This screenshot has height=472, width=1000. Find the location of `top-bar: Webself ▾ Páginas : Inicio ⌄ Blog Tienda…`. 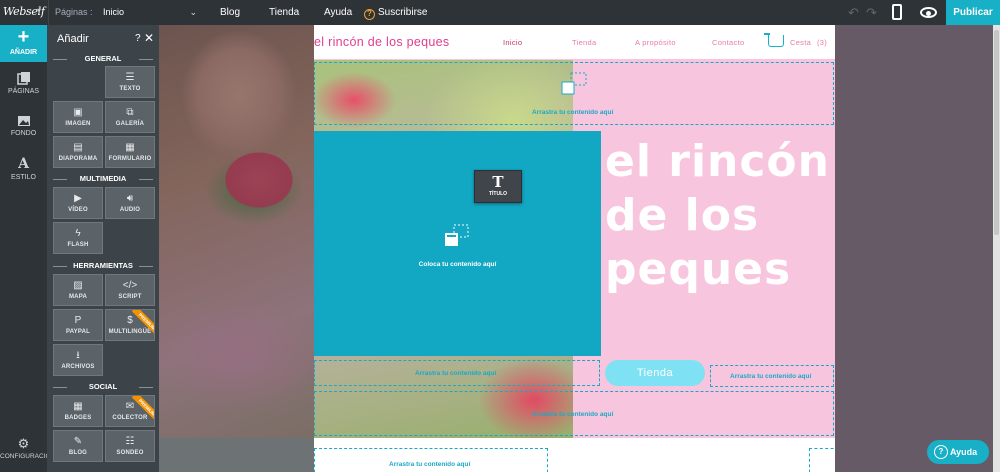

top-bar: Webself ▾ Páginas : Inicio ⌄ Blog Tienda… is located at coordinates (500, 12).